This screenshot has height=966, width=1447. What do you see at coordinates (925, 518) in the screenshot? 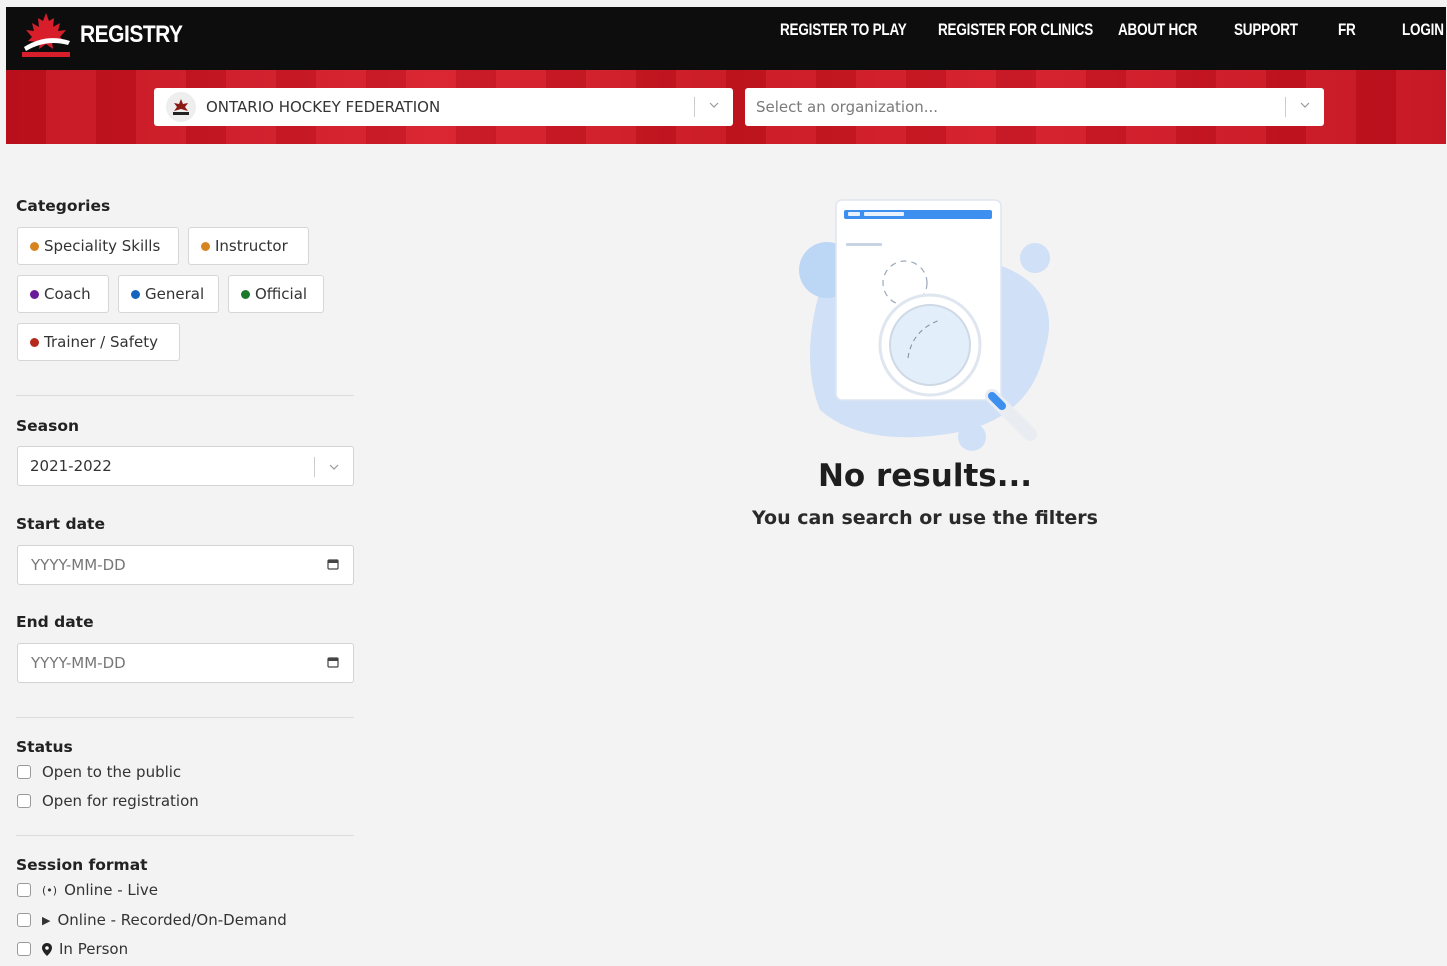
I see `no-results-subtitle: You can search or use the filters` at bounding box center [925, 518].